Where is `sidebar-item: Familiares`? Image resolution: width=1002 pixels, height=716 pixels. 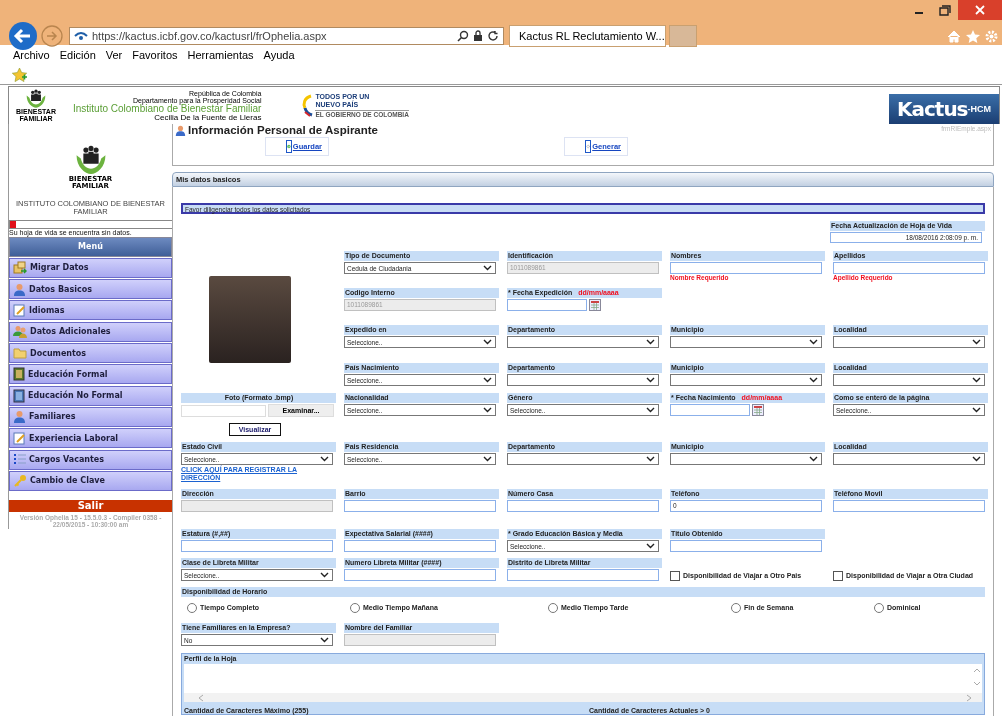 sidebar-item: Familiares is located at coordinates (90, 416).